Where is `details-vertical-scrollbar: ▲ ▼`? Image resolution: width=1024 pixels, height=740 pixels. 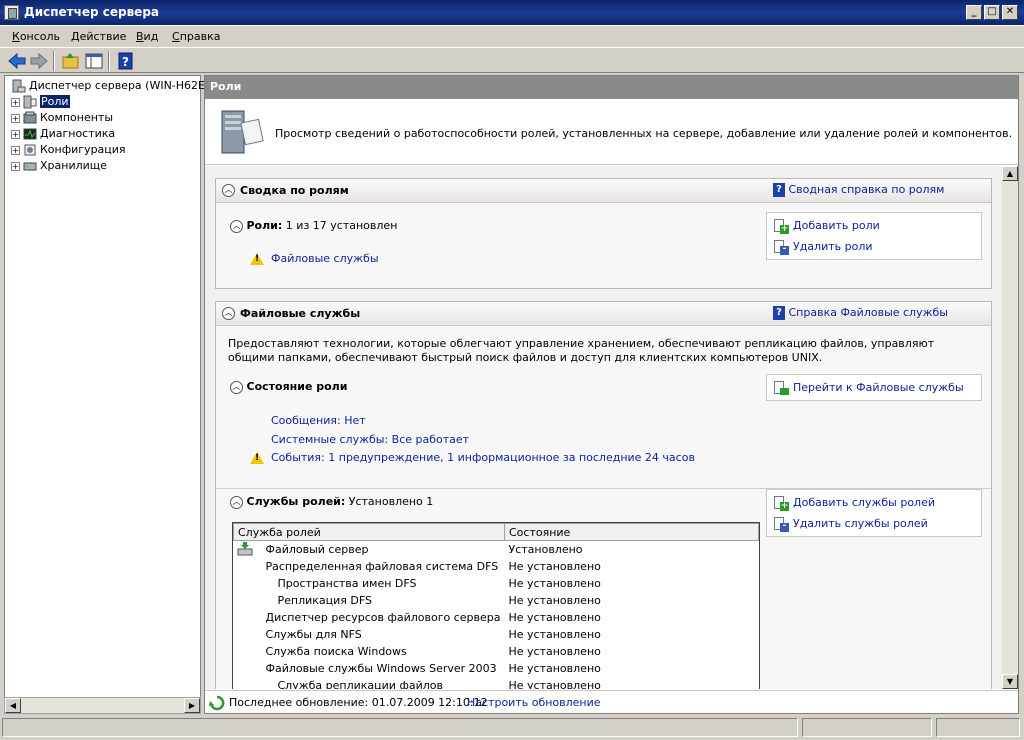 details-vertical-scrollbar: ▲ ▼ is located at coordinates (1010, 427).